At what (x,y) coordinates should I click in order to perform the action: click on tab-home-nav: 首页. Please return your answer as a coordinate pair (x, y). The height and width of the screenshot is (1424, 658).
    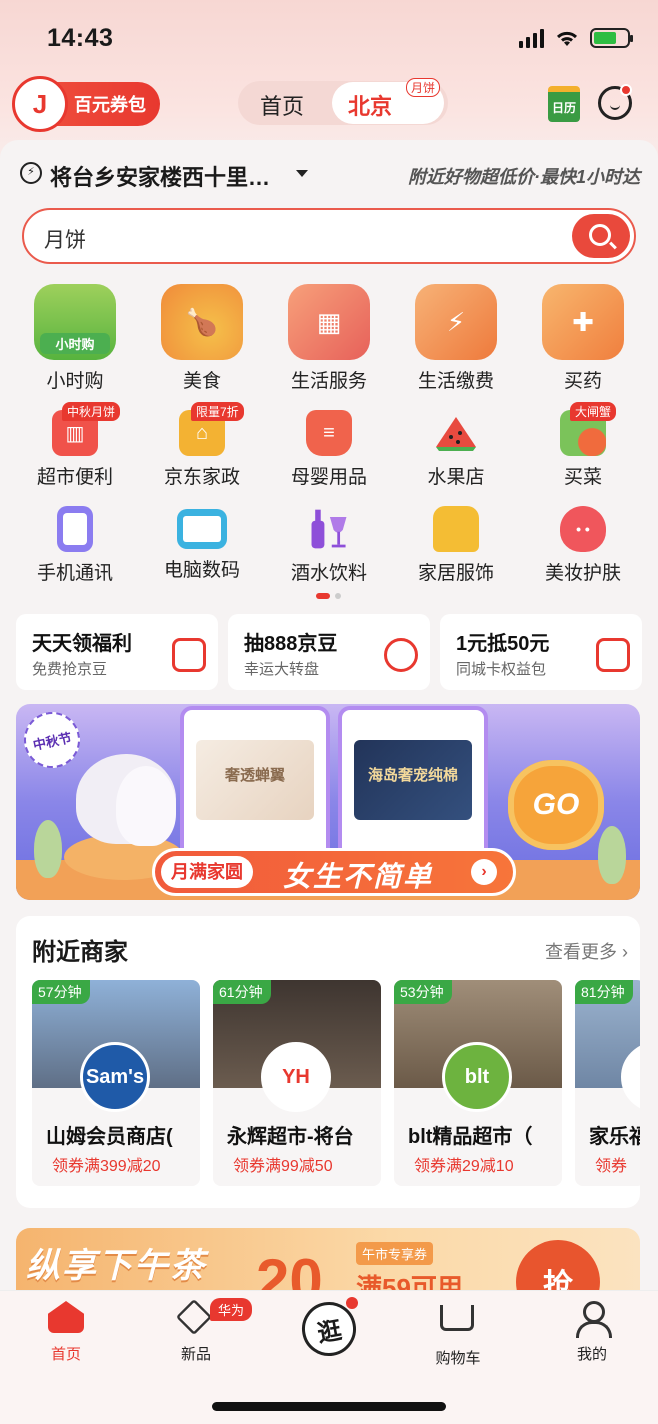
    Looking at the image, I should click on (66, 1332).